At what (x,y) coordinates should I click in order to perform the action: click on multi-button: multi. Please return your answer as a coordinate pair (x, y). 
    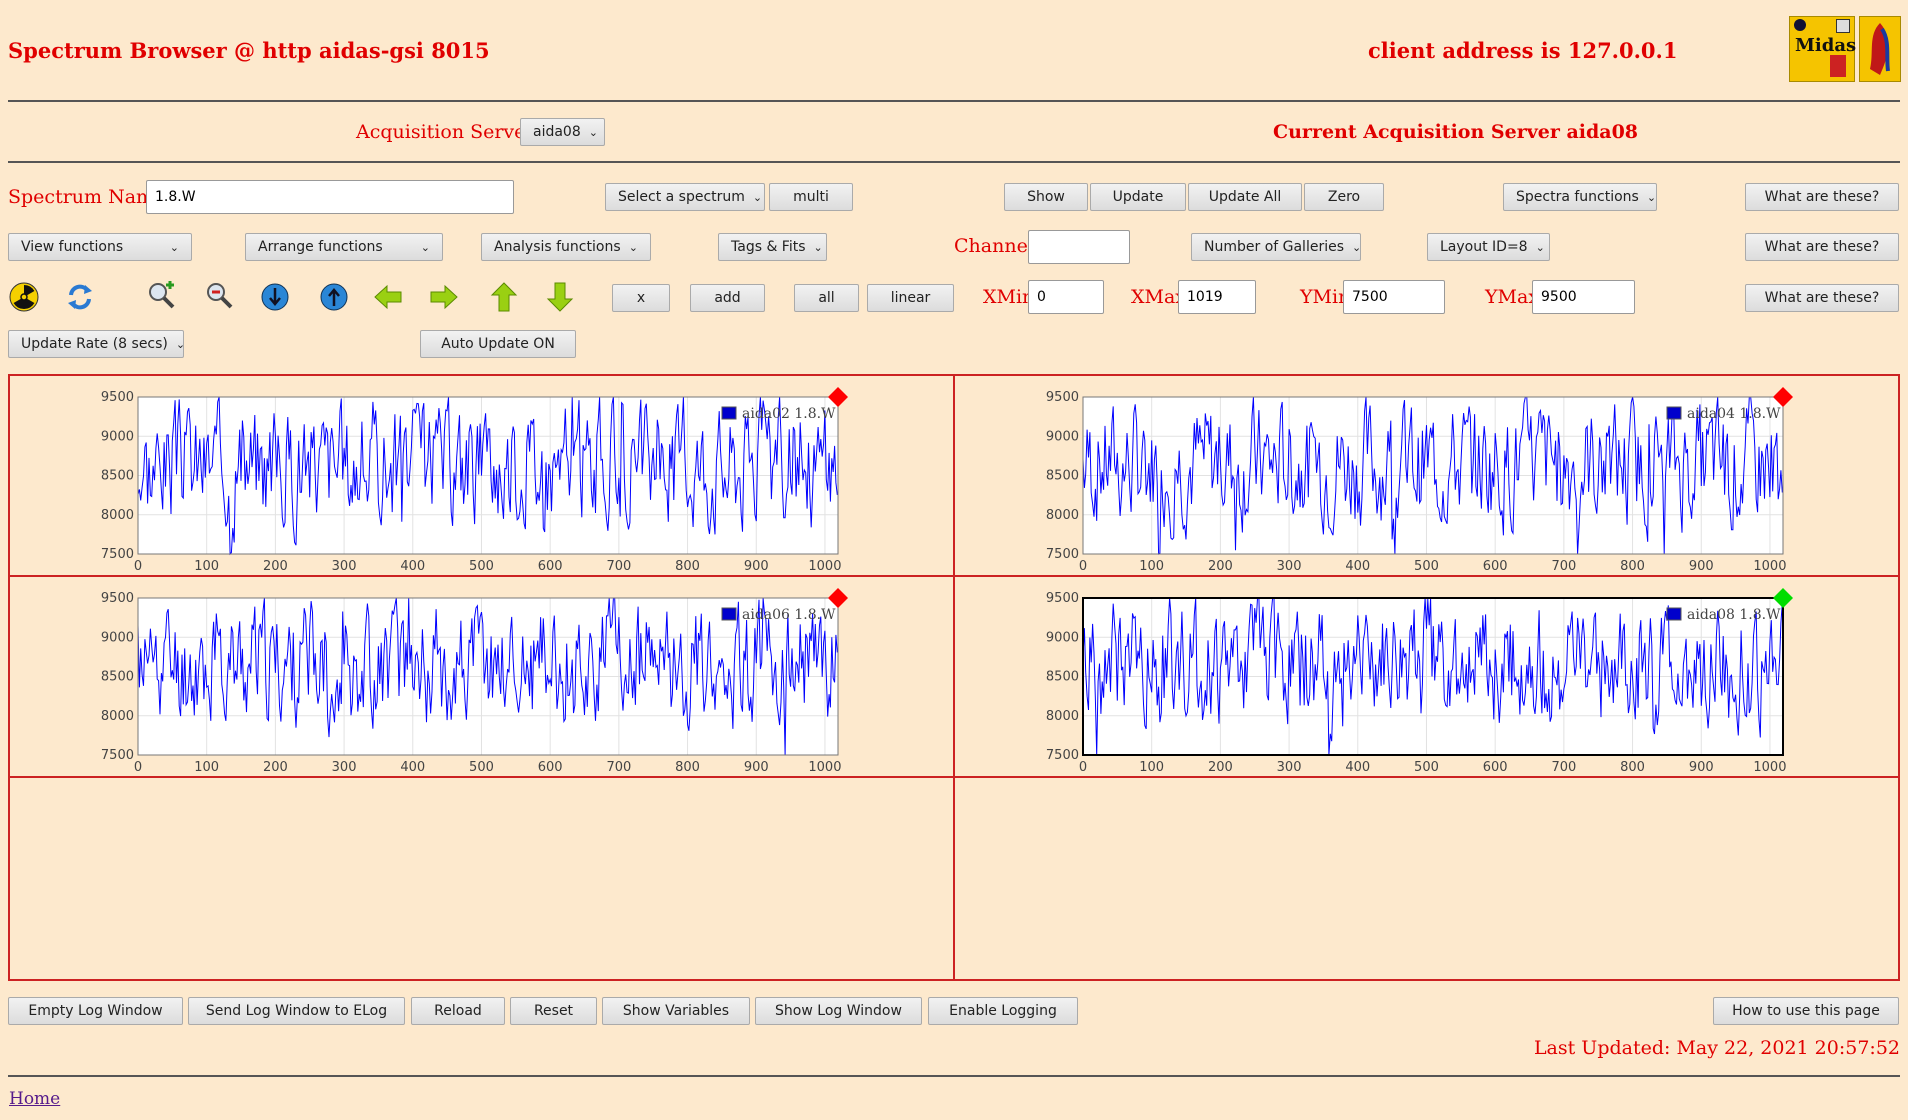
    Looking at the image, I should click on (811, 197).